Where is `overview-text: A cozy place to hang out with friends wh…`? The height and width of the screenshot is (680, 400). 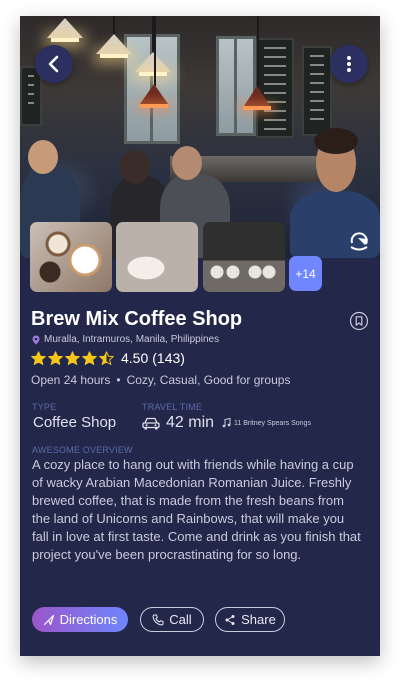
overview-text: A cozy place to hang out with friends wh… is located at coordinates (196, 509).